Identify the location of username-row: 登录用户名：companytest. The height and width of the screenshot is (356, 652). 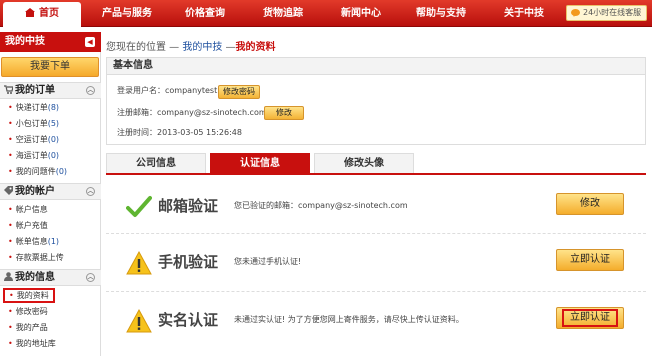
(167, 91).